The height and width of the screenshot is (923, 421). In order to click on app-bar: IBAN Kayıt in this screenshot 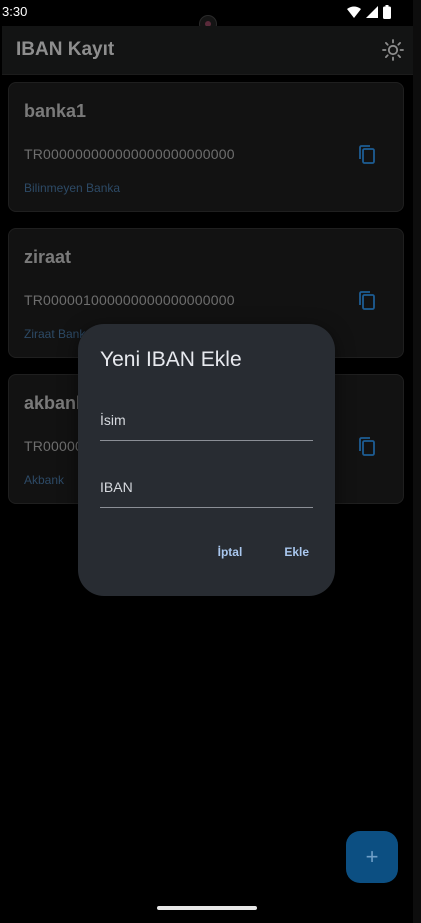, I will do `click(207, 50)`.